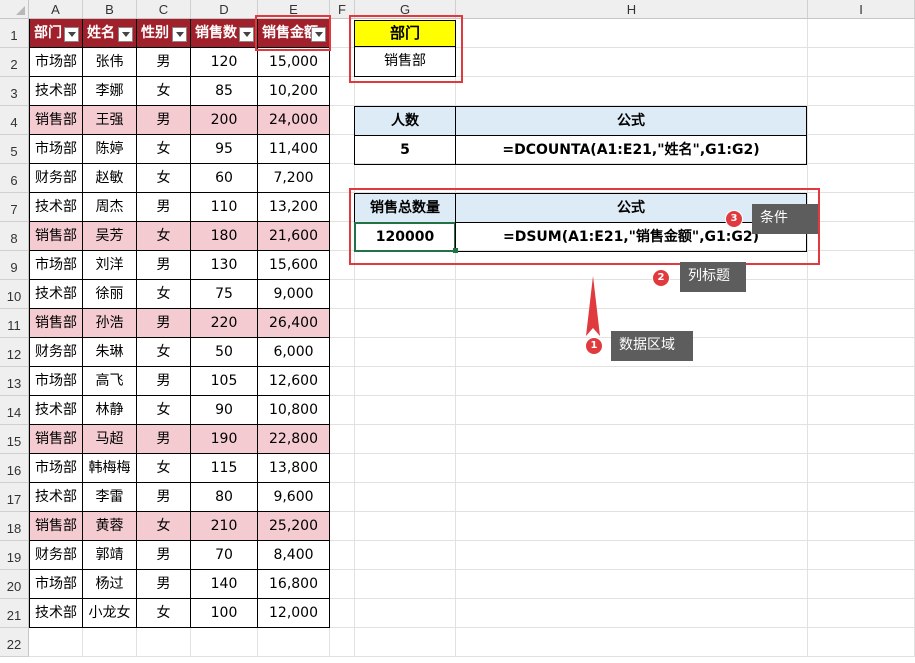  What do you see at coordinates (14, 178) in the screenshot?
I see `row-header-6: 6` at bounding box center [14, 178].